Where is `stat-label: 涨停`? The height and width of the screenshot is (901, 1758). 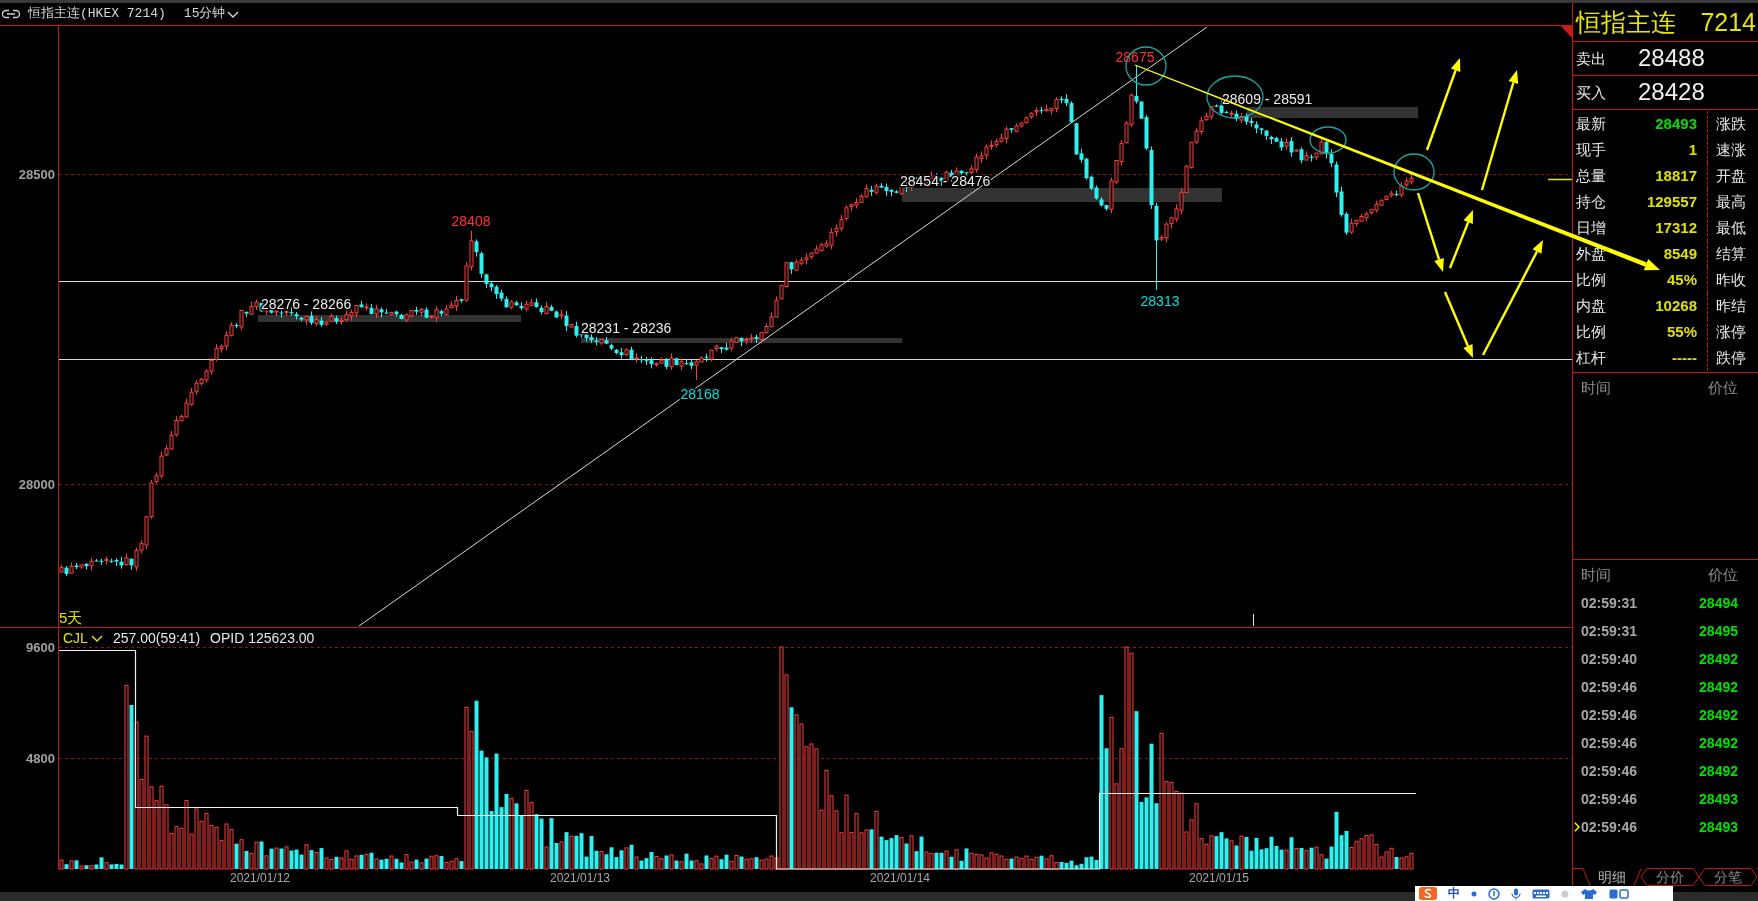
stat-label: 涨停 is located at coordinates (1731, 332).